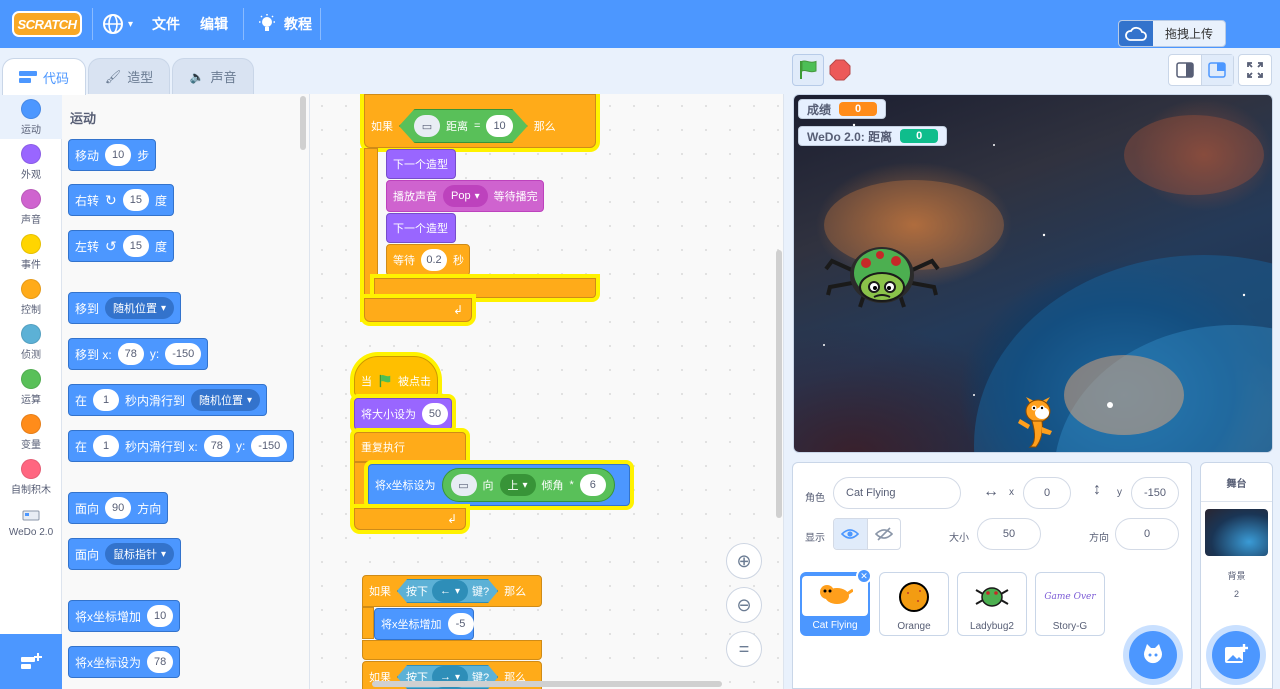  I want to click on sprite-name-input: Cat Flying, so click(897, 493).